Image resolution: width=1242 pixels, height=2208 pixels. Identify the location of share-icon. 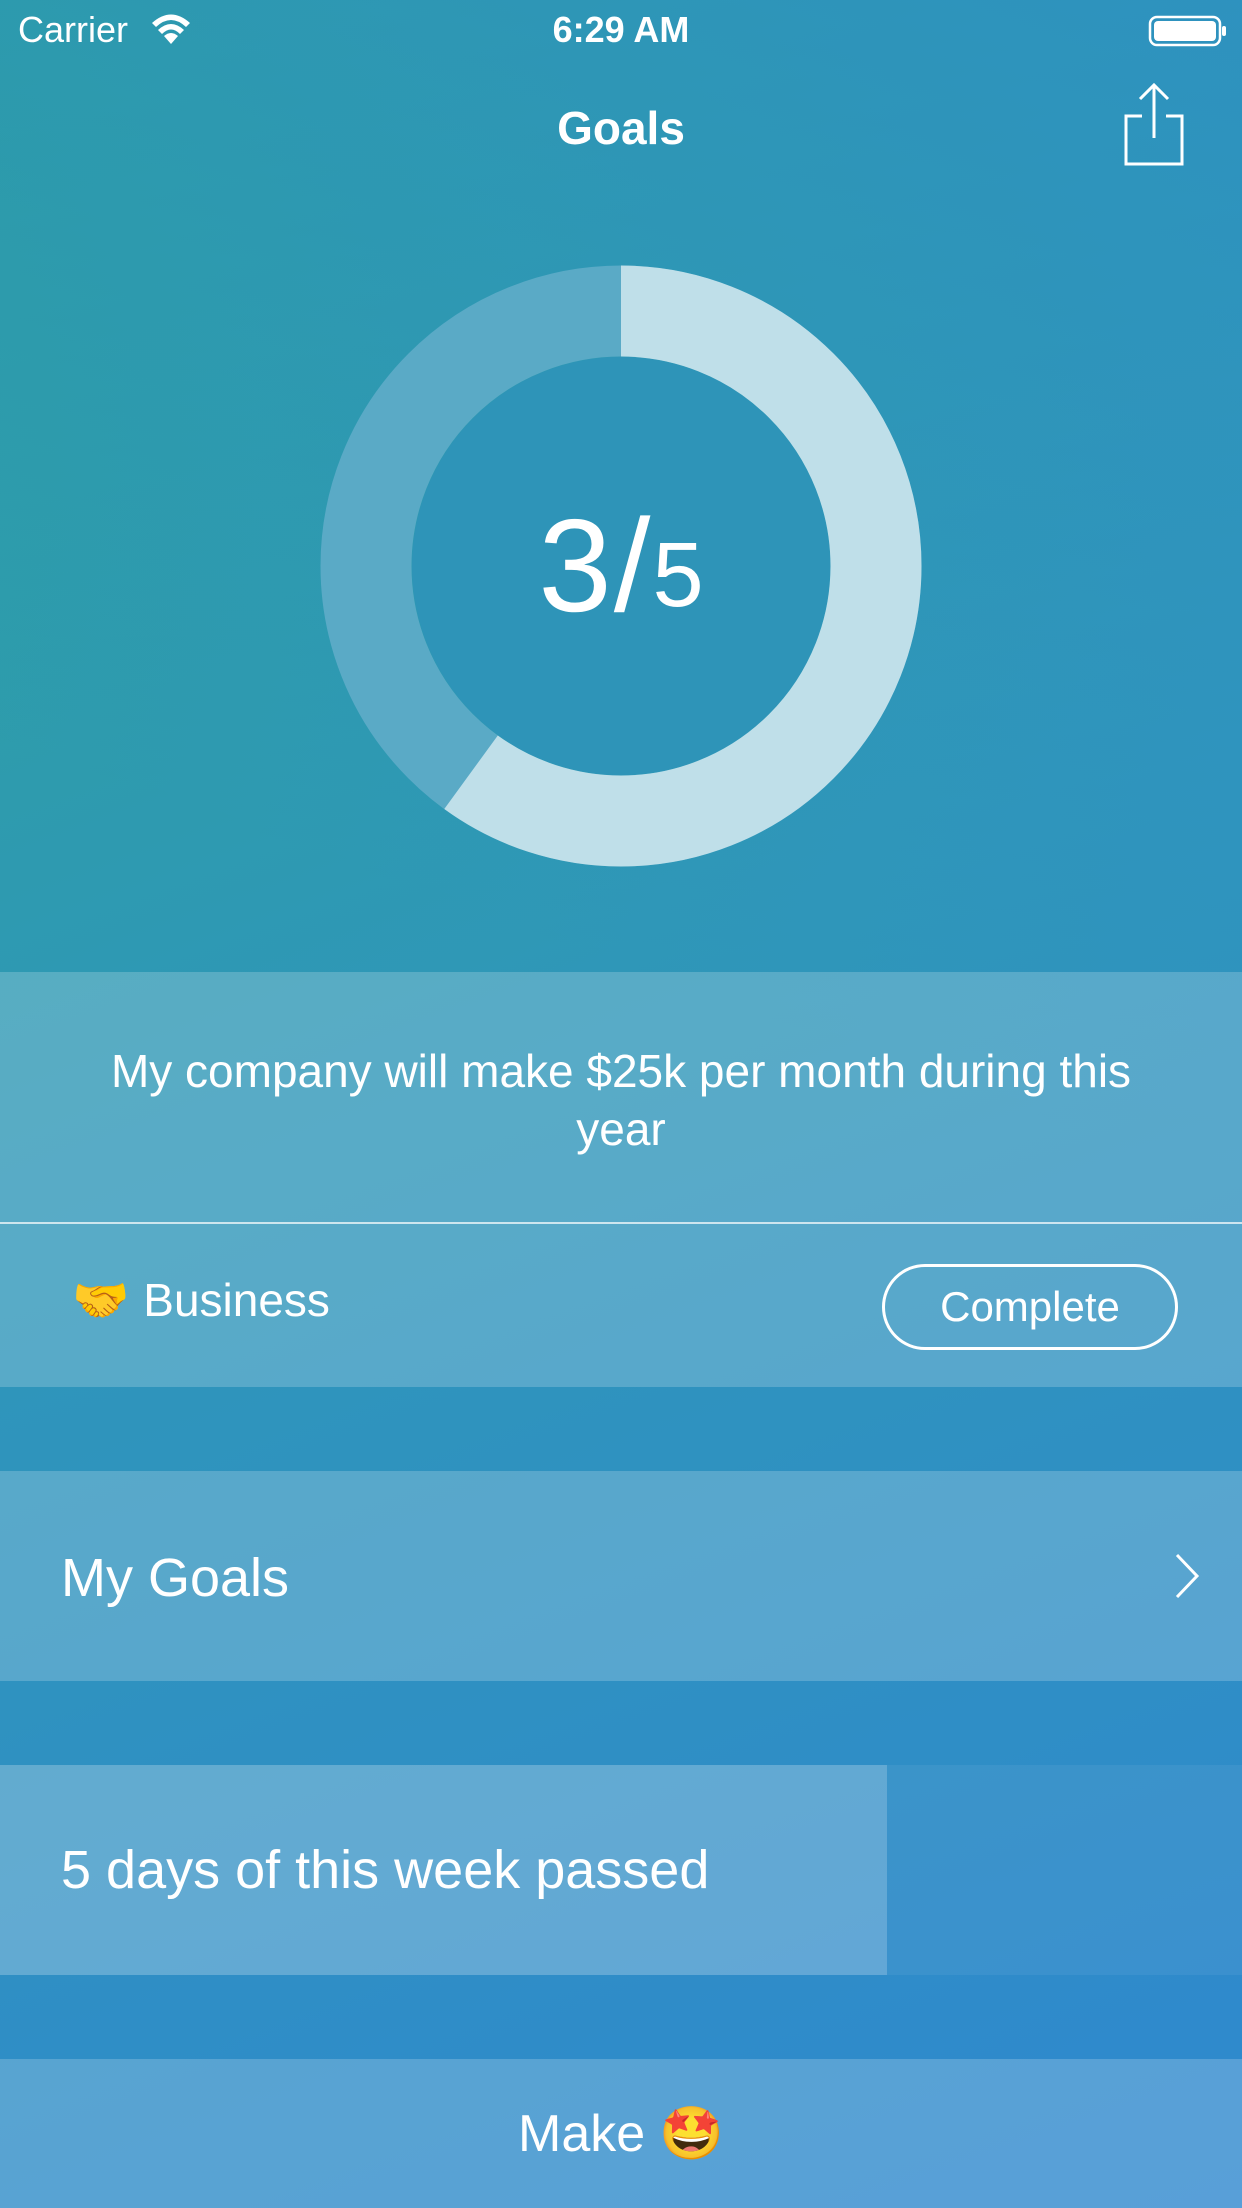
(1154, 126).